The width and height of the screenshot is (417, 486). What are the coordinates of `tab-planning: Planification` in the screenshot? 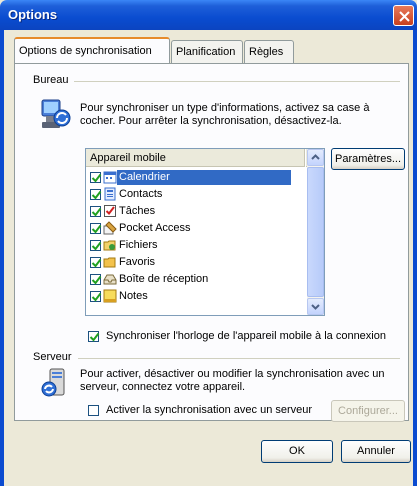 It's located at (207, 52).